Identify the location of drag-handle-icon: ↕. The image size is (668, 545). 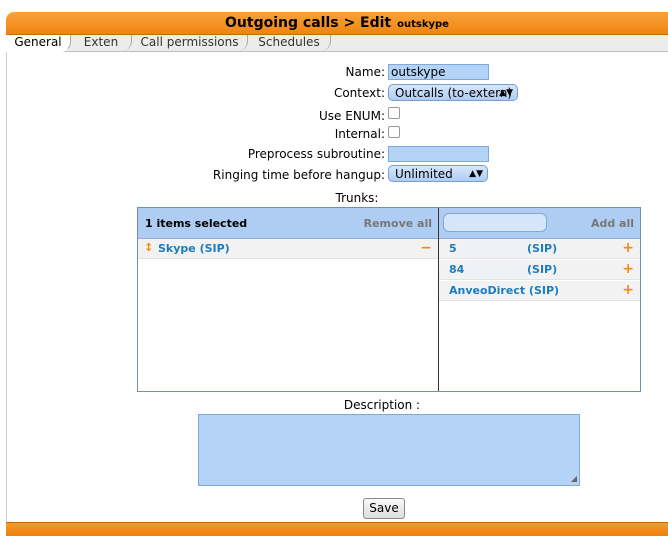
(148, 247).